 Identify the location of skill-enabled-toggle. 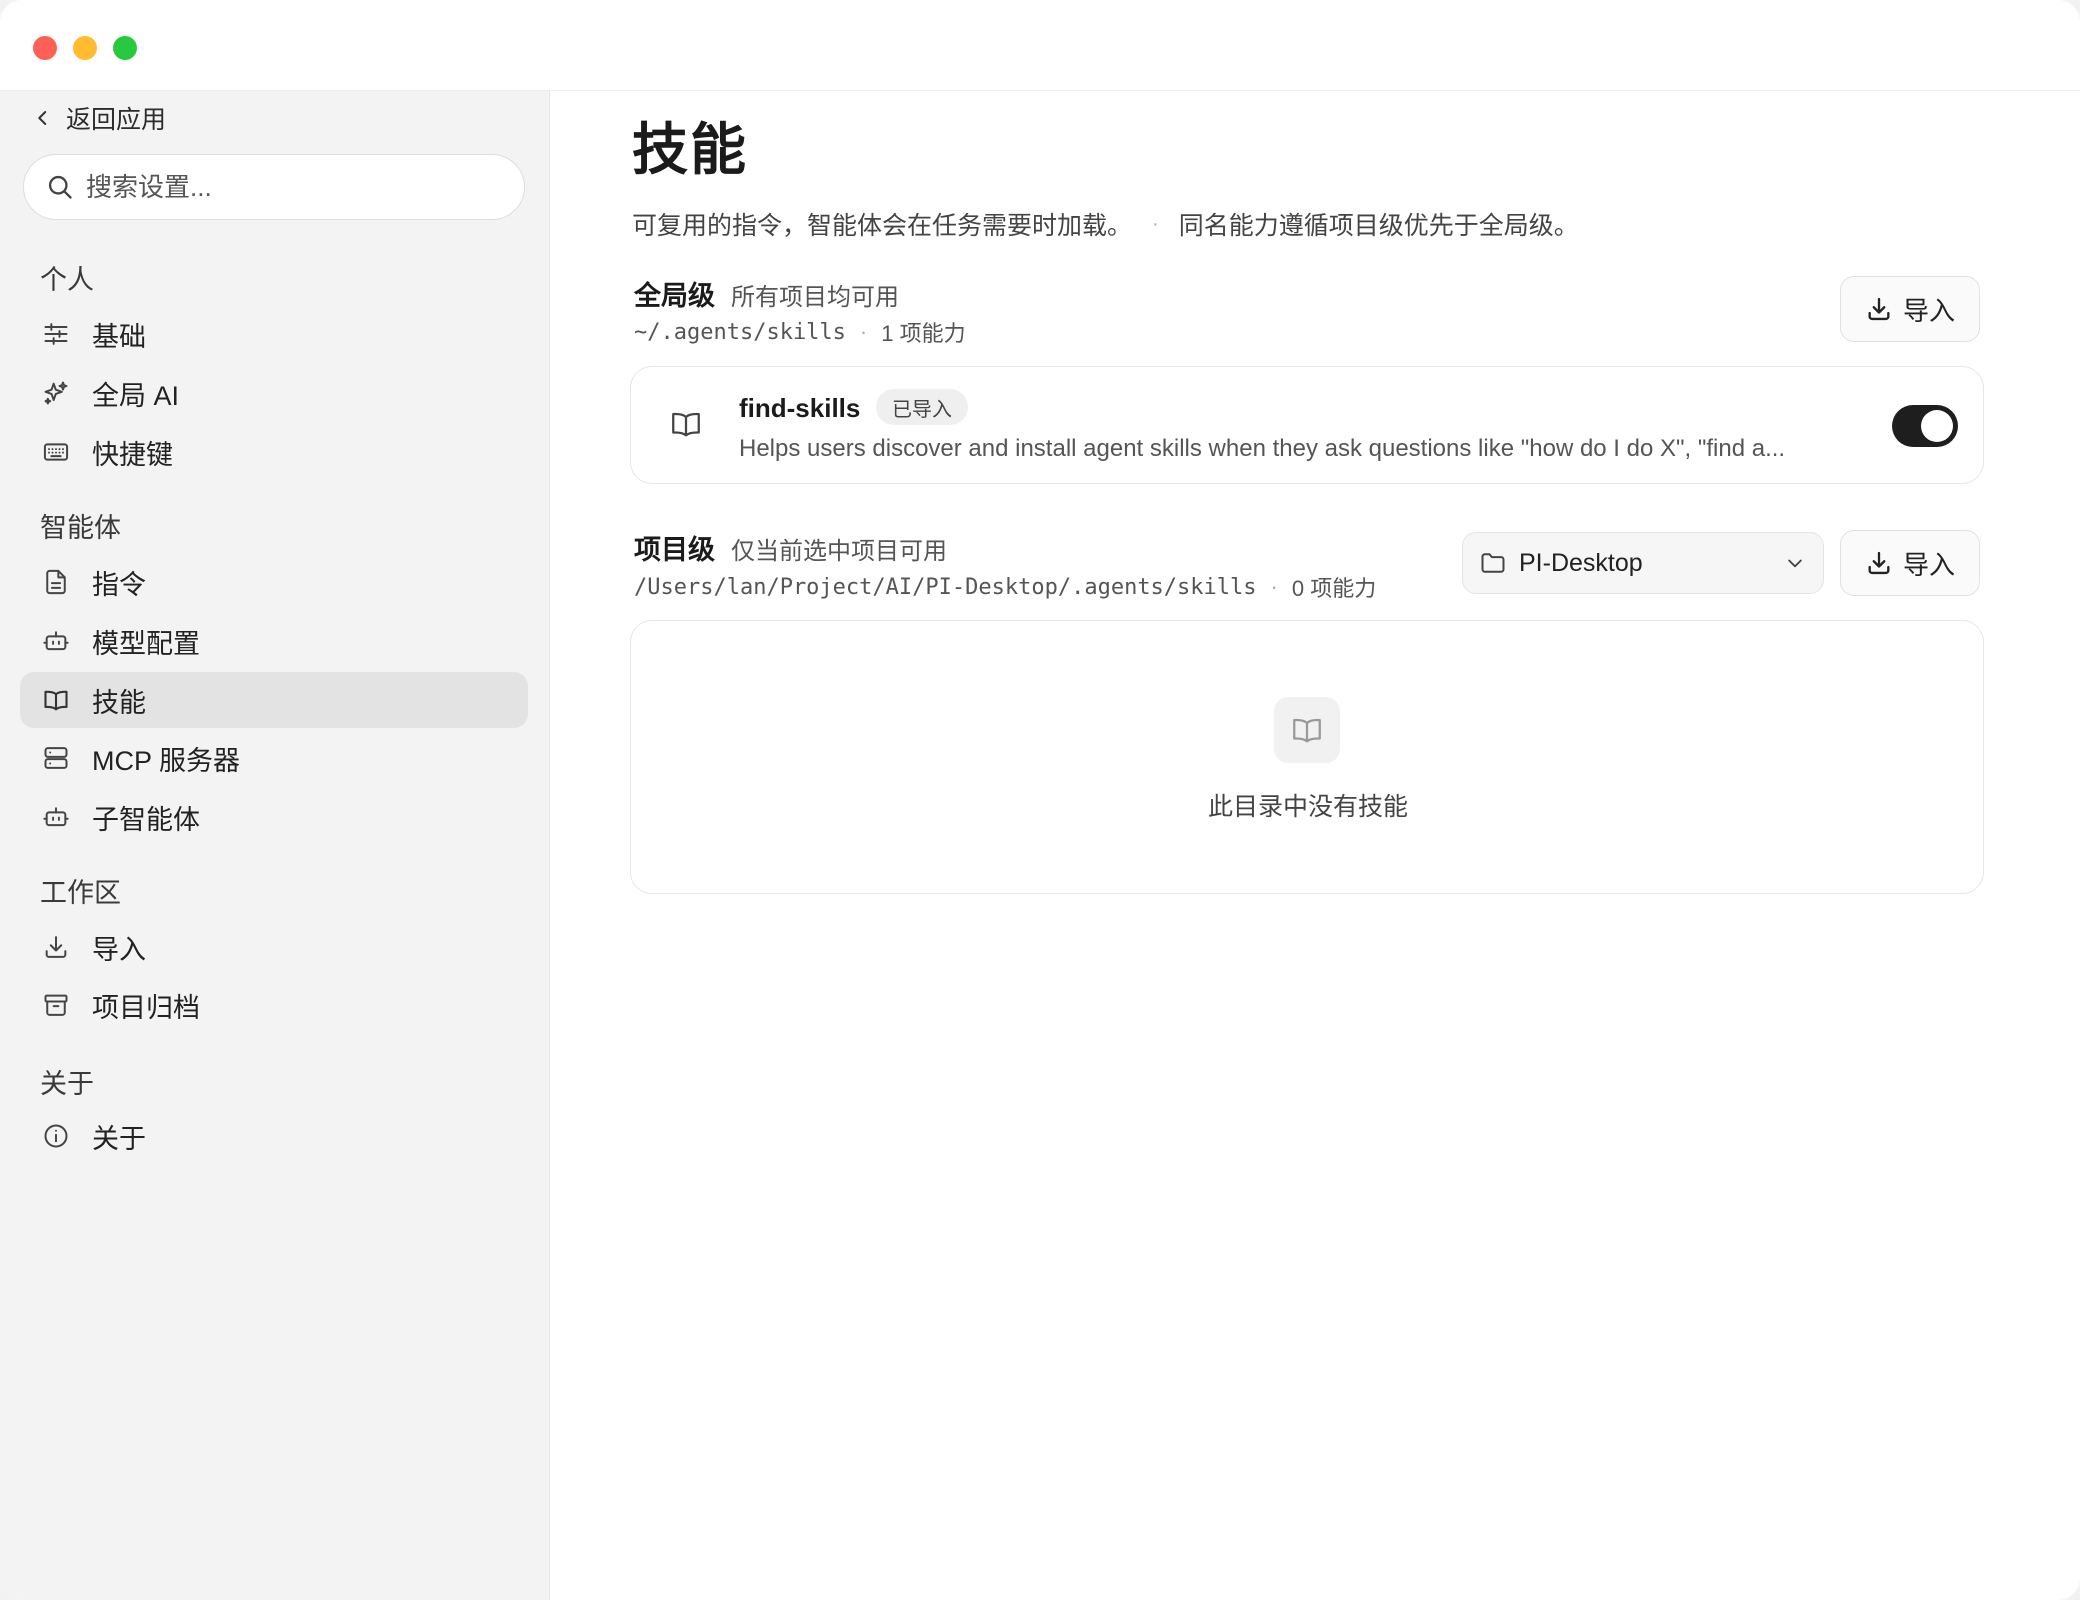
(1925, 426).